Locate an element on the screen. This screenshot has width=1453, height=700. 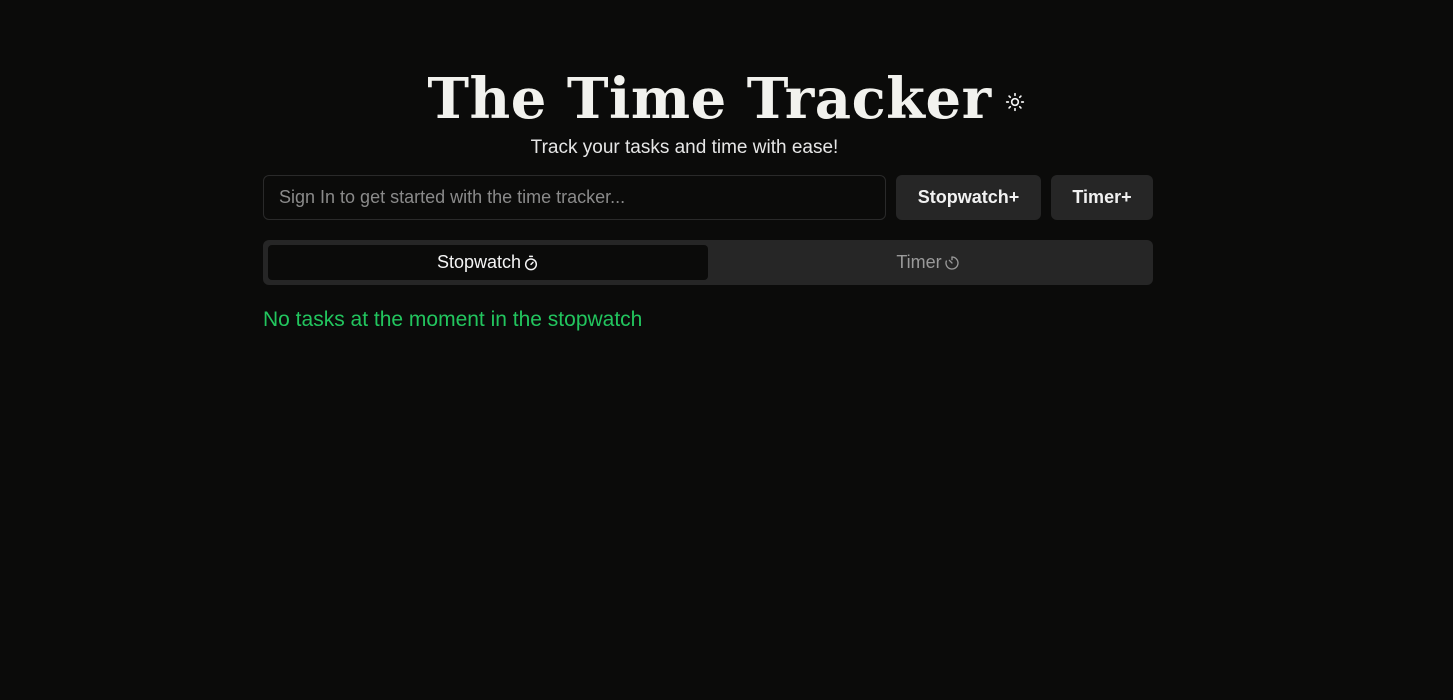
tab-stopwatch: Stopwatch is located at coordinates (488, 262).